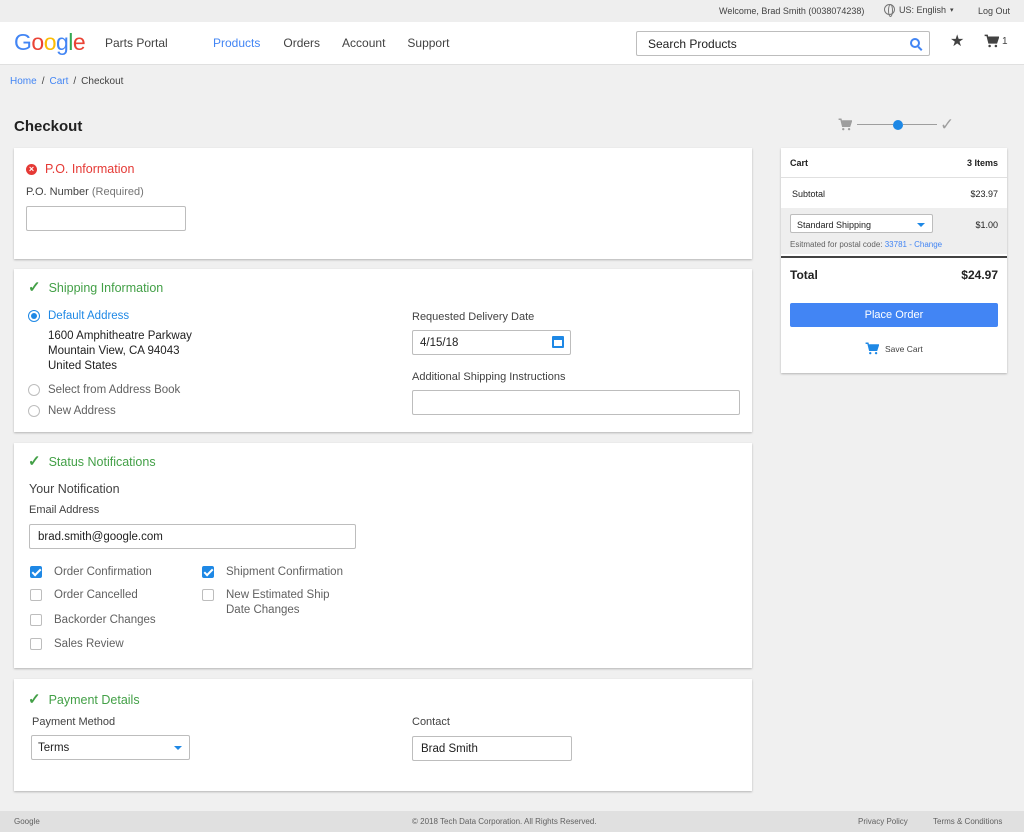  Describe the element at coordinates (91, 572) in the screenshot. I see `checkbox-order-confirmation: Order Confirmation` at that location.